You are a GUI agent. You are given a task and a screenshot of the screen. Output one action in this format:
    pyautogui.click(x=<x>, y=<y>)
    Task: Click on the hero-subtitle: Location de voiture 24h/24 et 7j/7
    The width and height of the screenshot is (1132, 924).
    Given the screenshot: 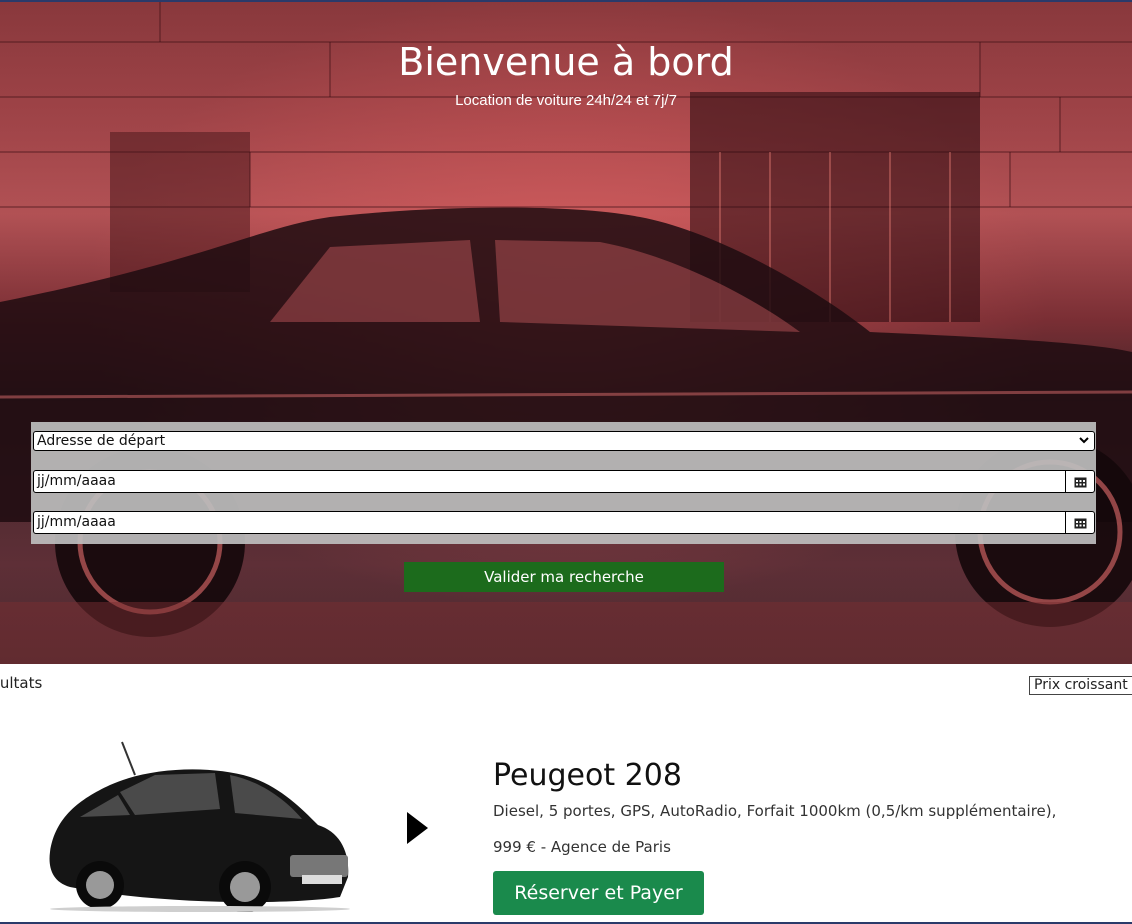 What is the action you would take?
    pyautogui.click(x=566, y=100)
    